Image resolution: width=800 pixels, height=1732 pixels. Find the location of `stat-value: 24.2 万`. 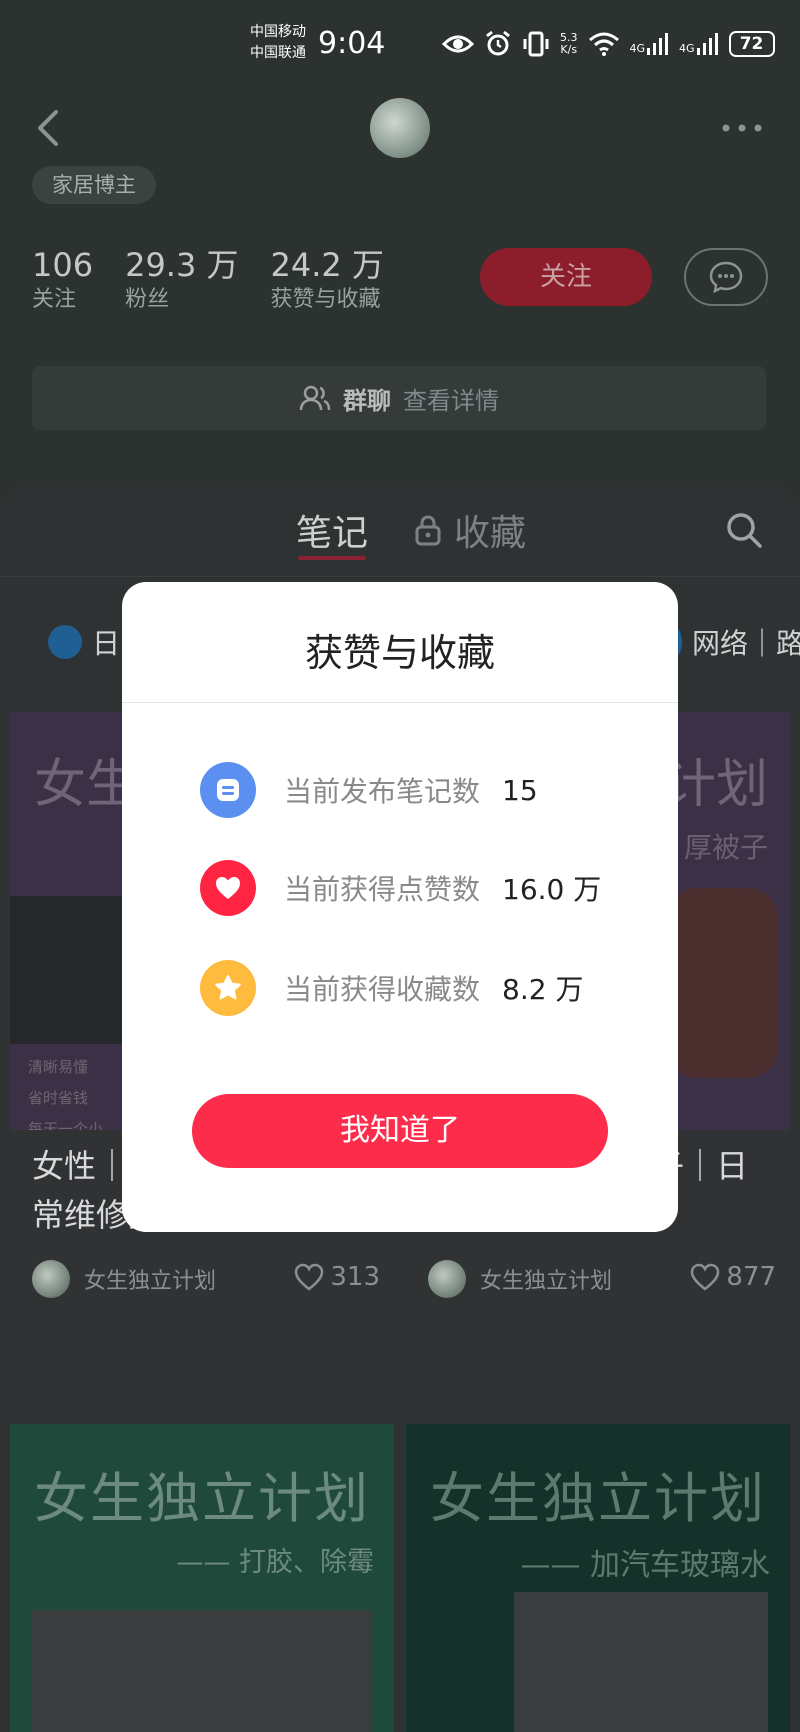

stat-value: 24.2 万 is located at coordinates (327, 265).